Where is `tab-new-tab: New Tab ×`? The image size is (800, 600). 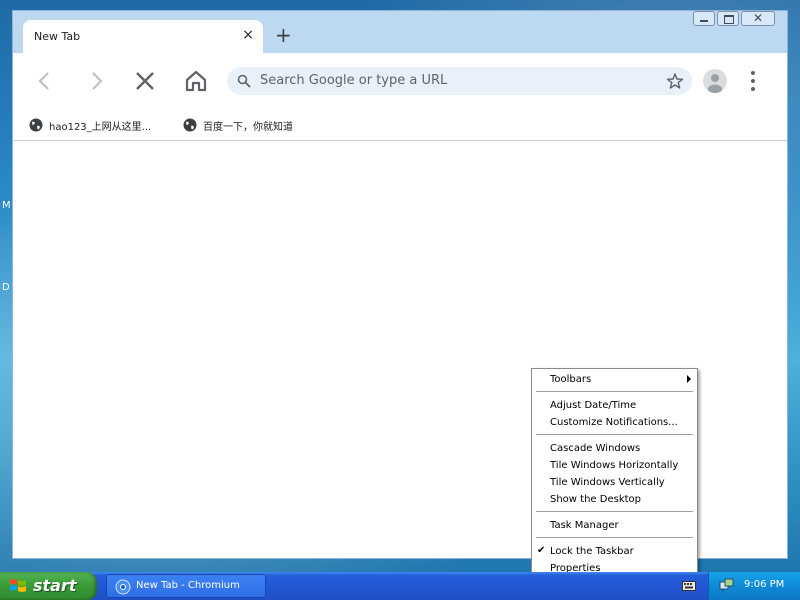 tab-new-tab: New Tab × is located at coordinates (143, 36).